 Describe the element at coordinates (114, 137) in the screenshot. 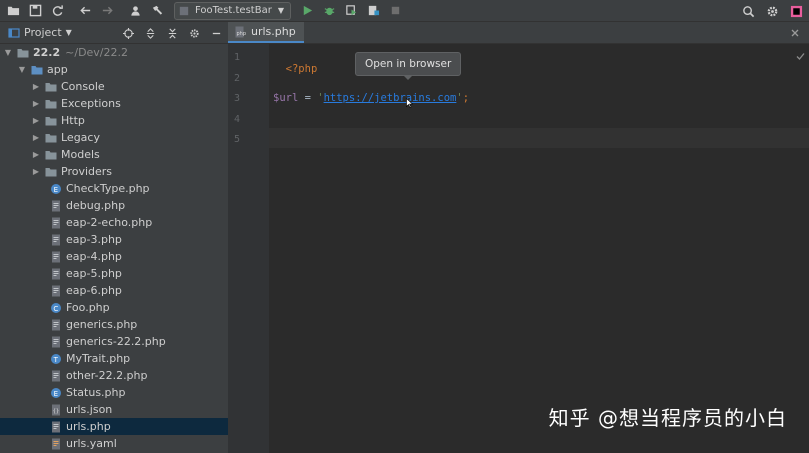

I see `tree-folder-legacy: ▶ Legacy` at that location.